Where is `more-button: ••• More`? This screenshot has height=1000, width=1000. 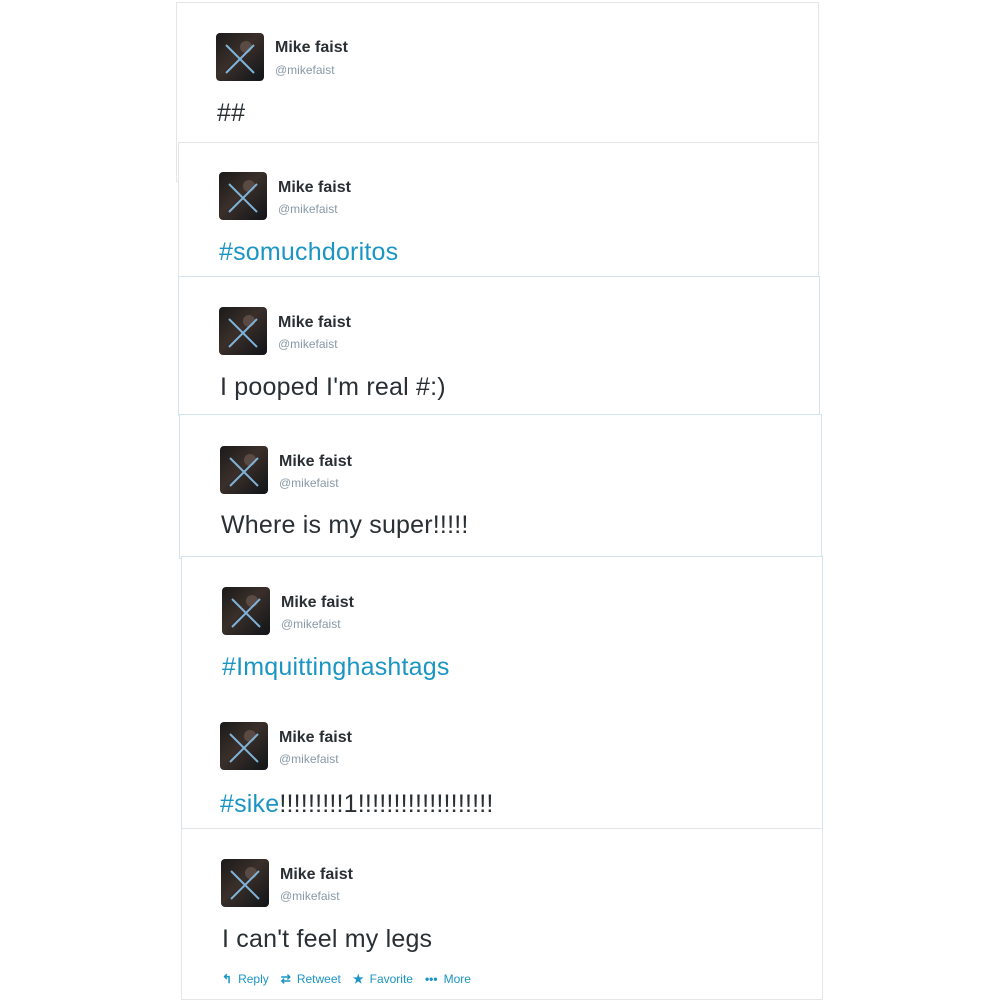
more-button: ••• More is located at coordinates (448, 979).